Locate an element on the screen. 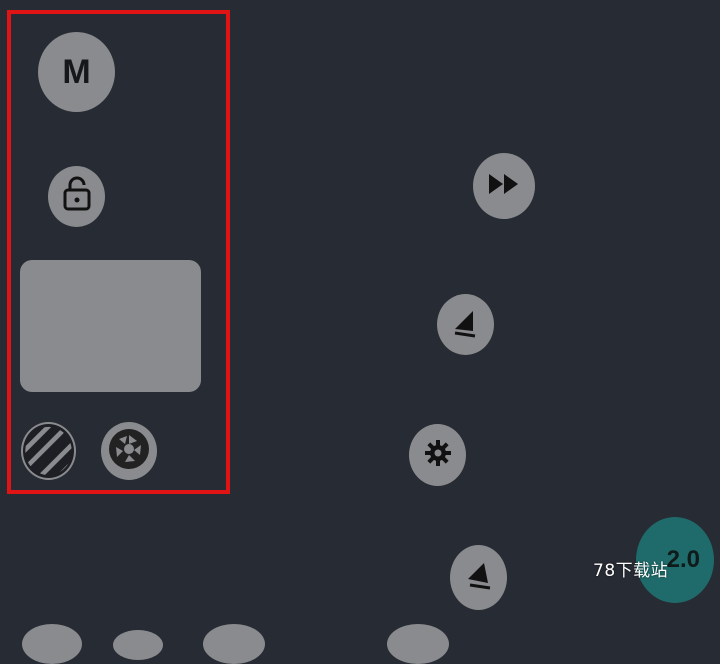  mode-label: M is located at coordinates (76, 71).